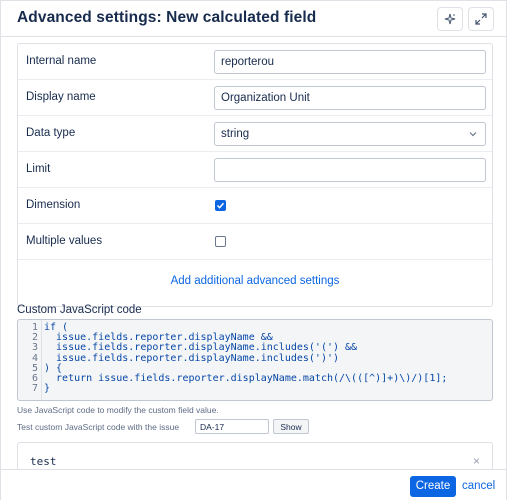  I want to click on add-settings-row: Add additional advanced settings, so click(255, 283).